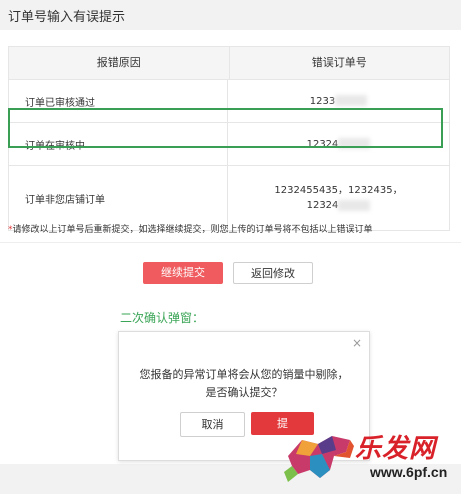 The image size is (461, 494). Describe the element at coordinates (230, 242) in the screenshot. I see `divider` at that location.